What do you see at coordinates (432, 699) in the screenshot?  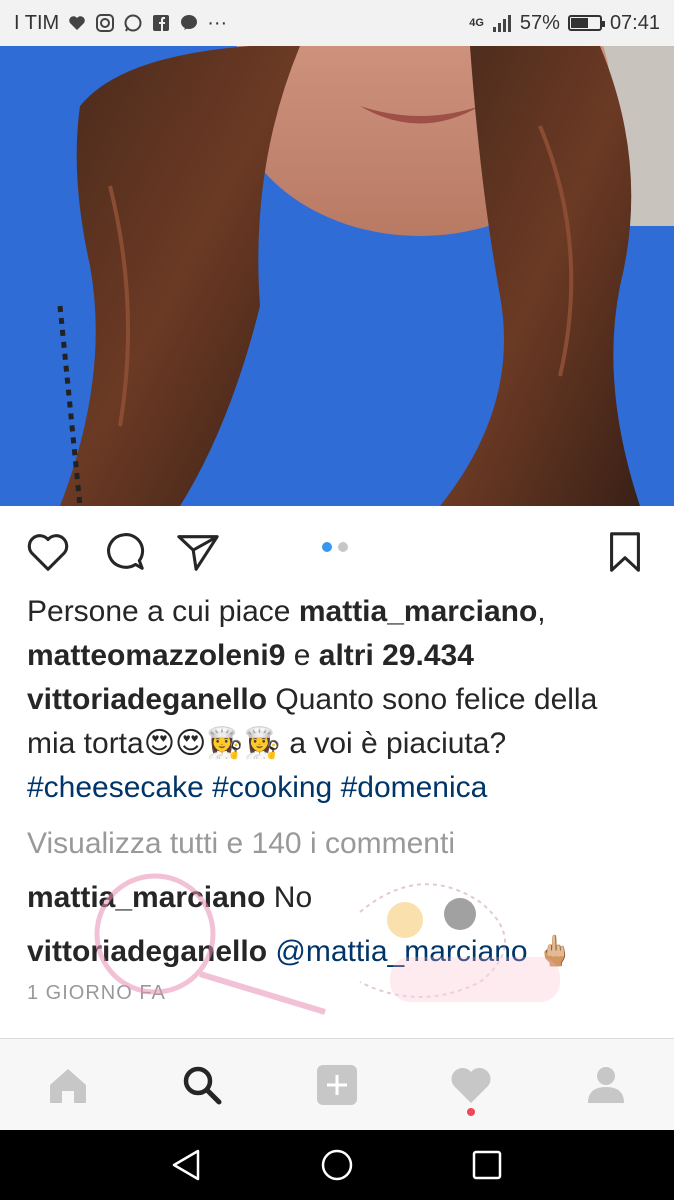 I see `caption-text: Quanto sono felice della` at bounding box center [432, 699].